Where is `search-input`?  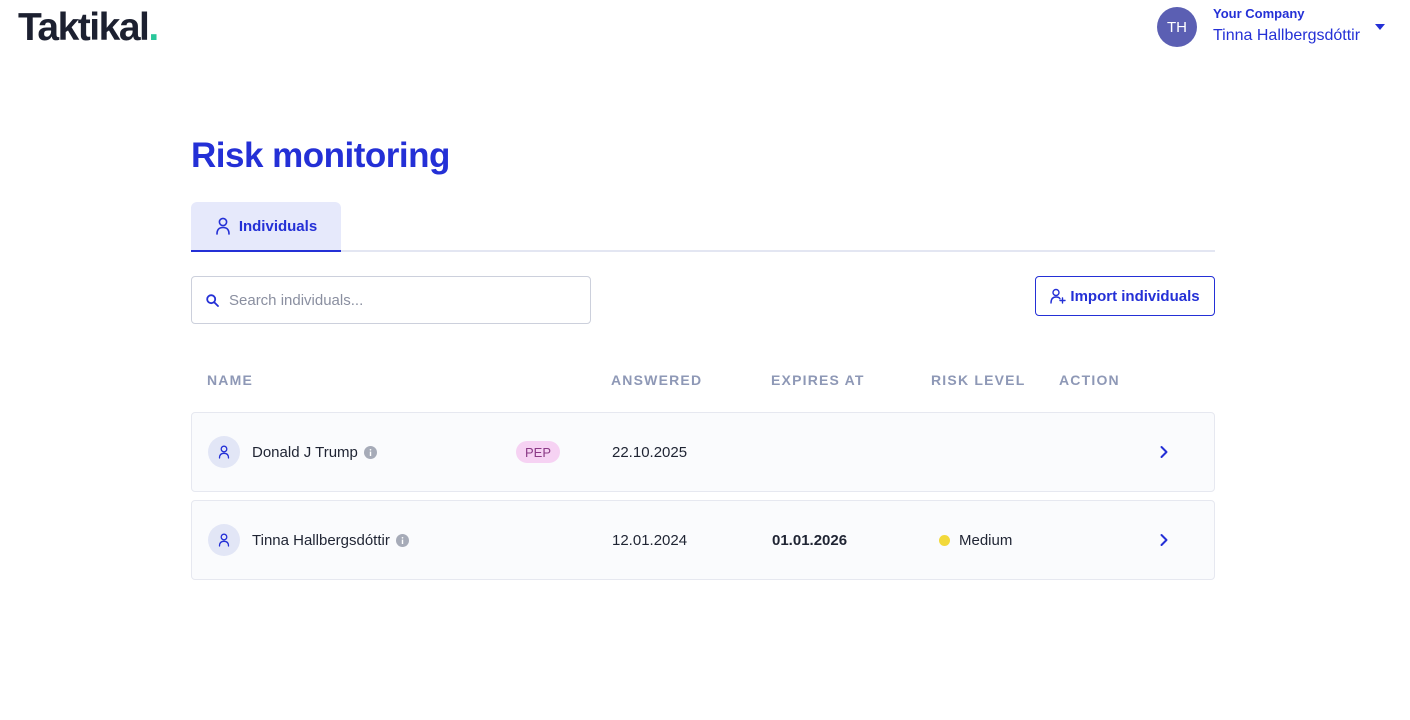 search-input is located at coordinates (399, 300).